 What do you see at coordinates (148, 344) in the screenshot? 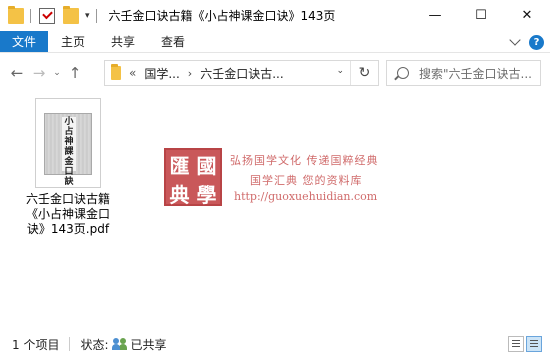
I see `status-value: 已共享` at bounding box center [148, 344].